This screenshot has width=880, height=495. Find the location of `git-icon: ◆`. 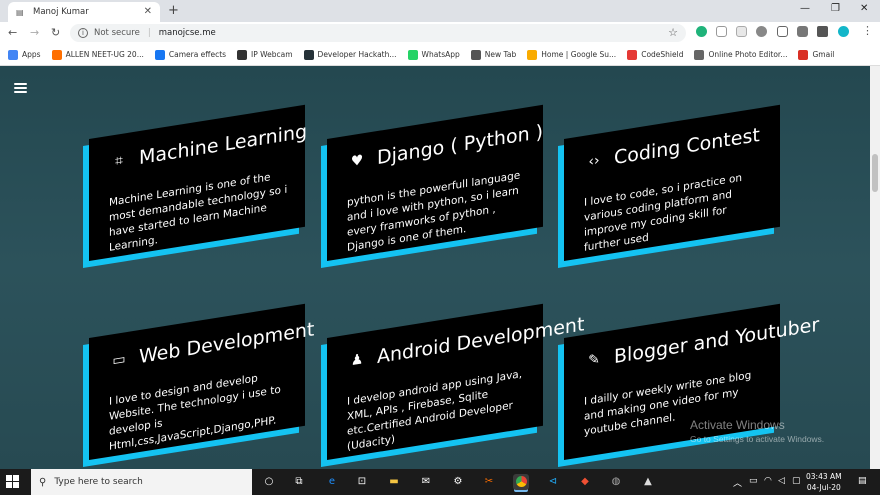

git-icon: ◆ is located at coordinates (585, 482).